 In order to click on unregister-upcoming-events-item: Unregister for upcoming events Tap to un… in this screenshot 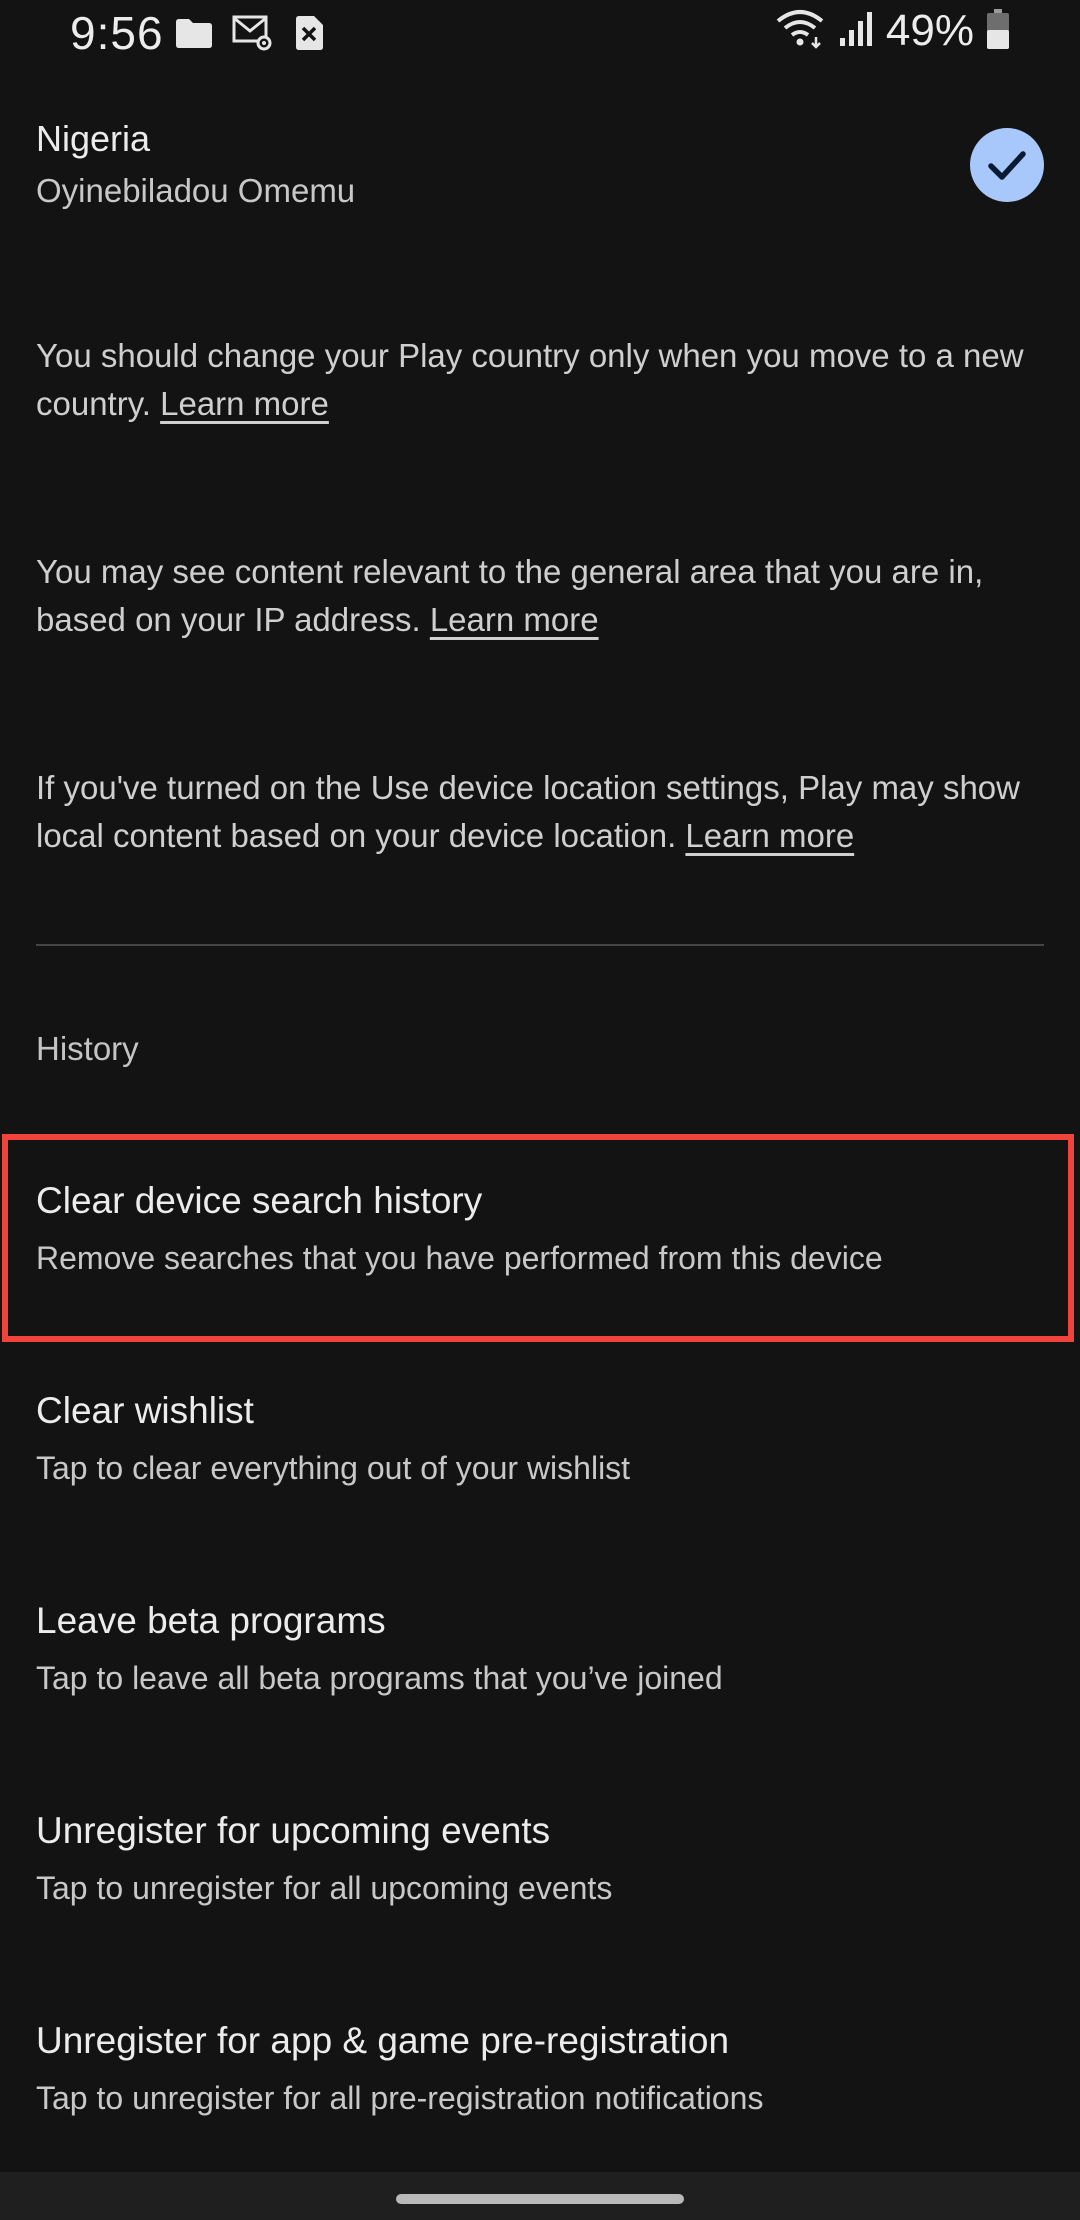, I will do `click(540, 1867)`.